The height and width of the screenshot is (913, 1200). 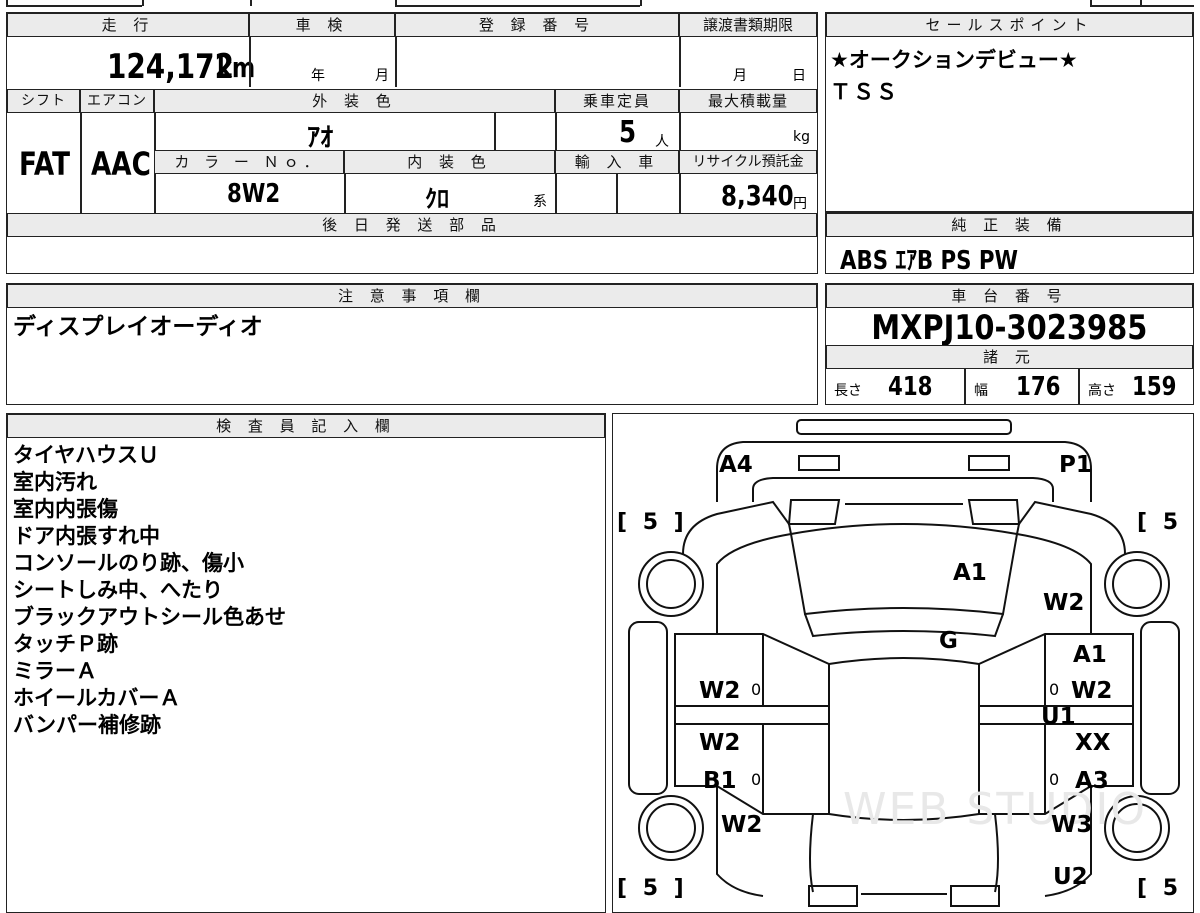 What do you see at coordinates (1165, 522) in the screenshot?
I see `tire-depth-front-right: [ 5 ]` at bounding box center [1165, 522].